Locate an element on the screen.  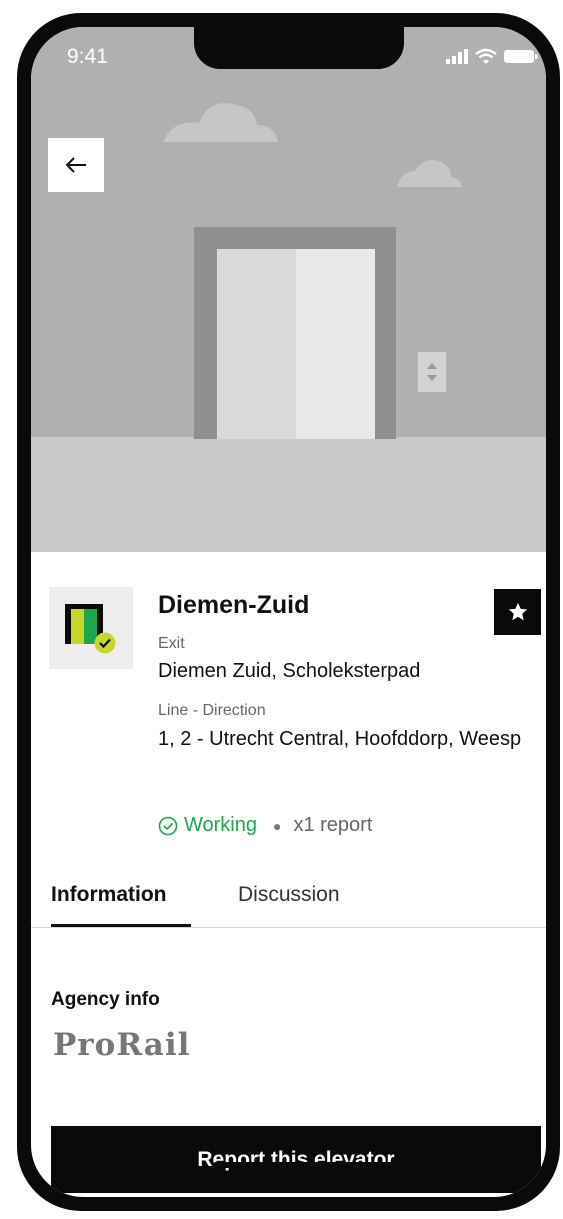
arrow-left-icon is located at coordinates (75, 165).